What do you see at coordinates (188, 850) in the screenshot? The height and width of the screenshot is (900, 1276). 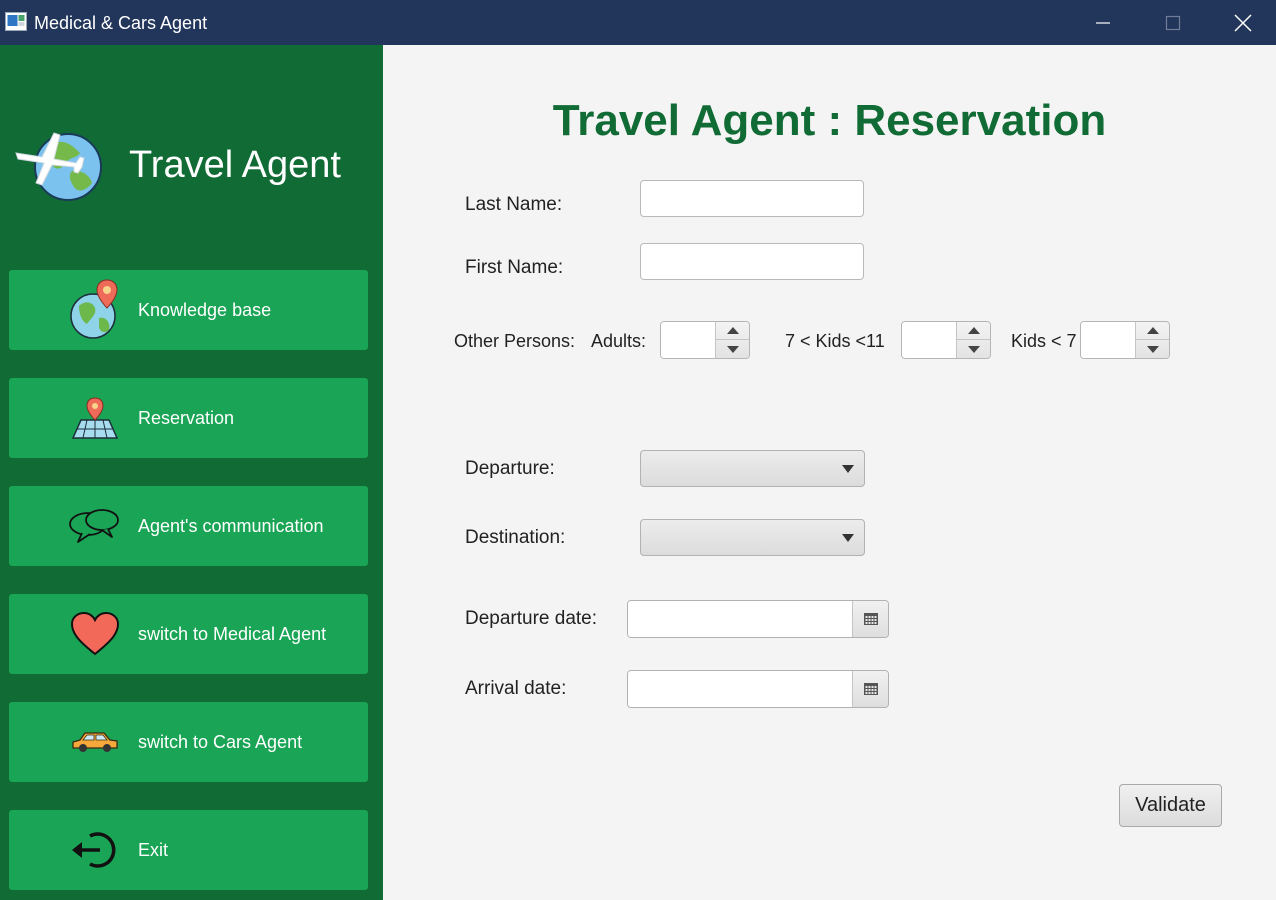 I see `sidebar-item-exit: Exit` at bounding box center [188, 850].